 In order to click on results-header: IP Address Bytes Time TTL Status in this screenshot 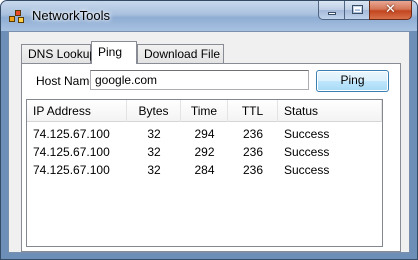, I will do `click(204, 111)`.